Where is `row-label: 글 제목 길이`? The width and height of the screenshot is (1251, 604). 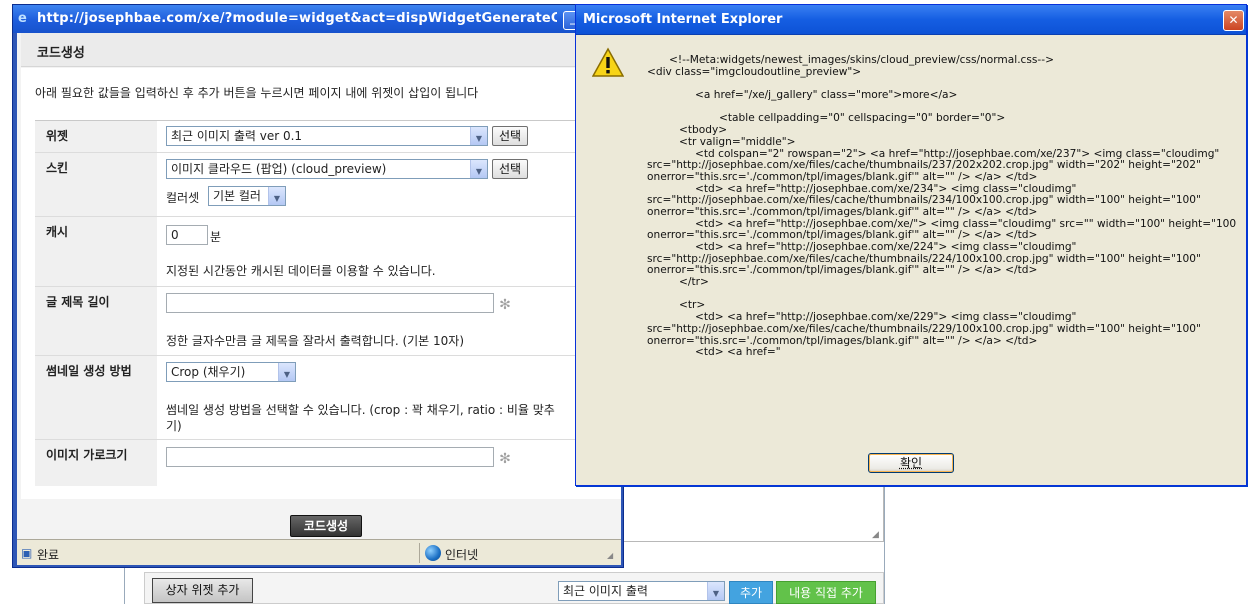 row-label: 글 제목 길이 is located at coordinates (78, 302).